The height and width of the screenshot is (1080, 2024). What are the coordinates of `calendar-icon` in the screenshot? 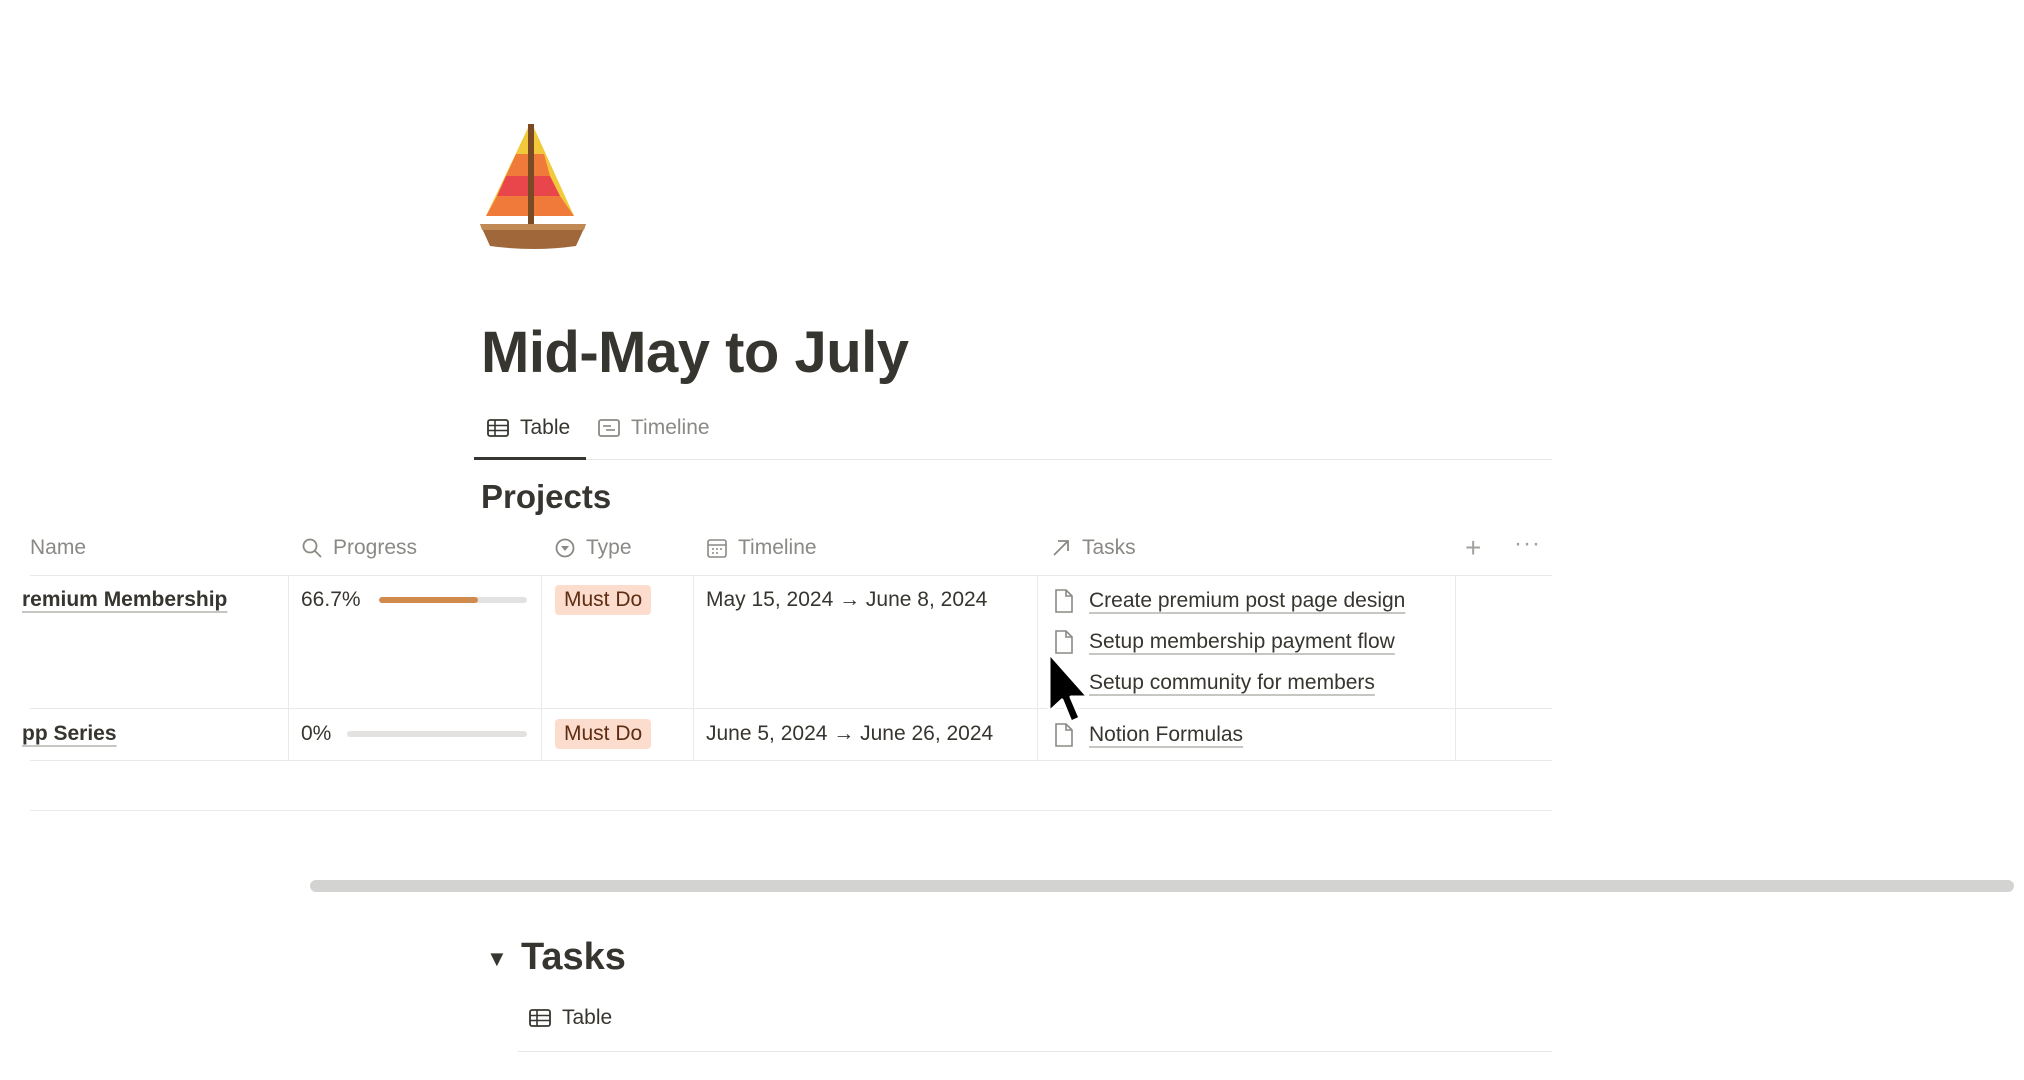 It's located at (717, 548).